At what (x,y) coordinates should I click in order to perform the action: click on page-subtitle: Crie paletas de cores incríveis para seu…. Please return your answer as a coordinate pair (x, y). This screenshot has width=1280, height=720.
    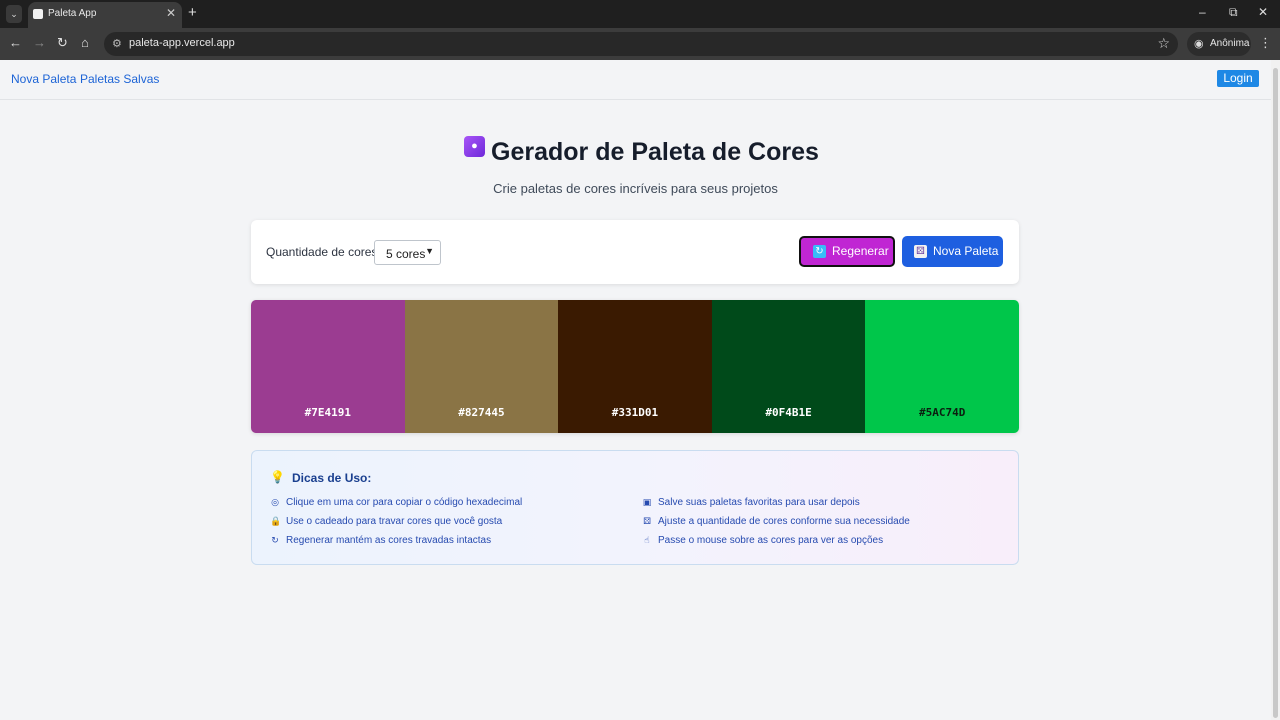
    Looking at the image, I should click on (635, 188).